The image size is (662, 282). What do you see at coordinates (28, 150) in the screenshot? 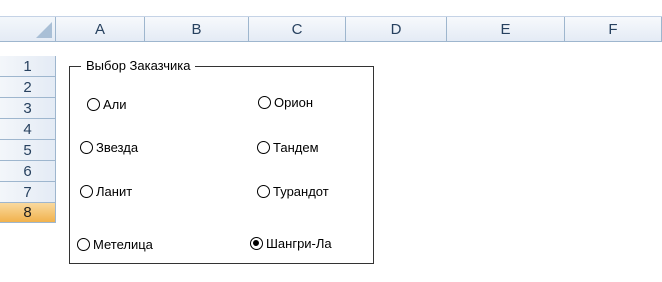
I see `row-header-5: 5` at bounding box center [28, 150].